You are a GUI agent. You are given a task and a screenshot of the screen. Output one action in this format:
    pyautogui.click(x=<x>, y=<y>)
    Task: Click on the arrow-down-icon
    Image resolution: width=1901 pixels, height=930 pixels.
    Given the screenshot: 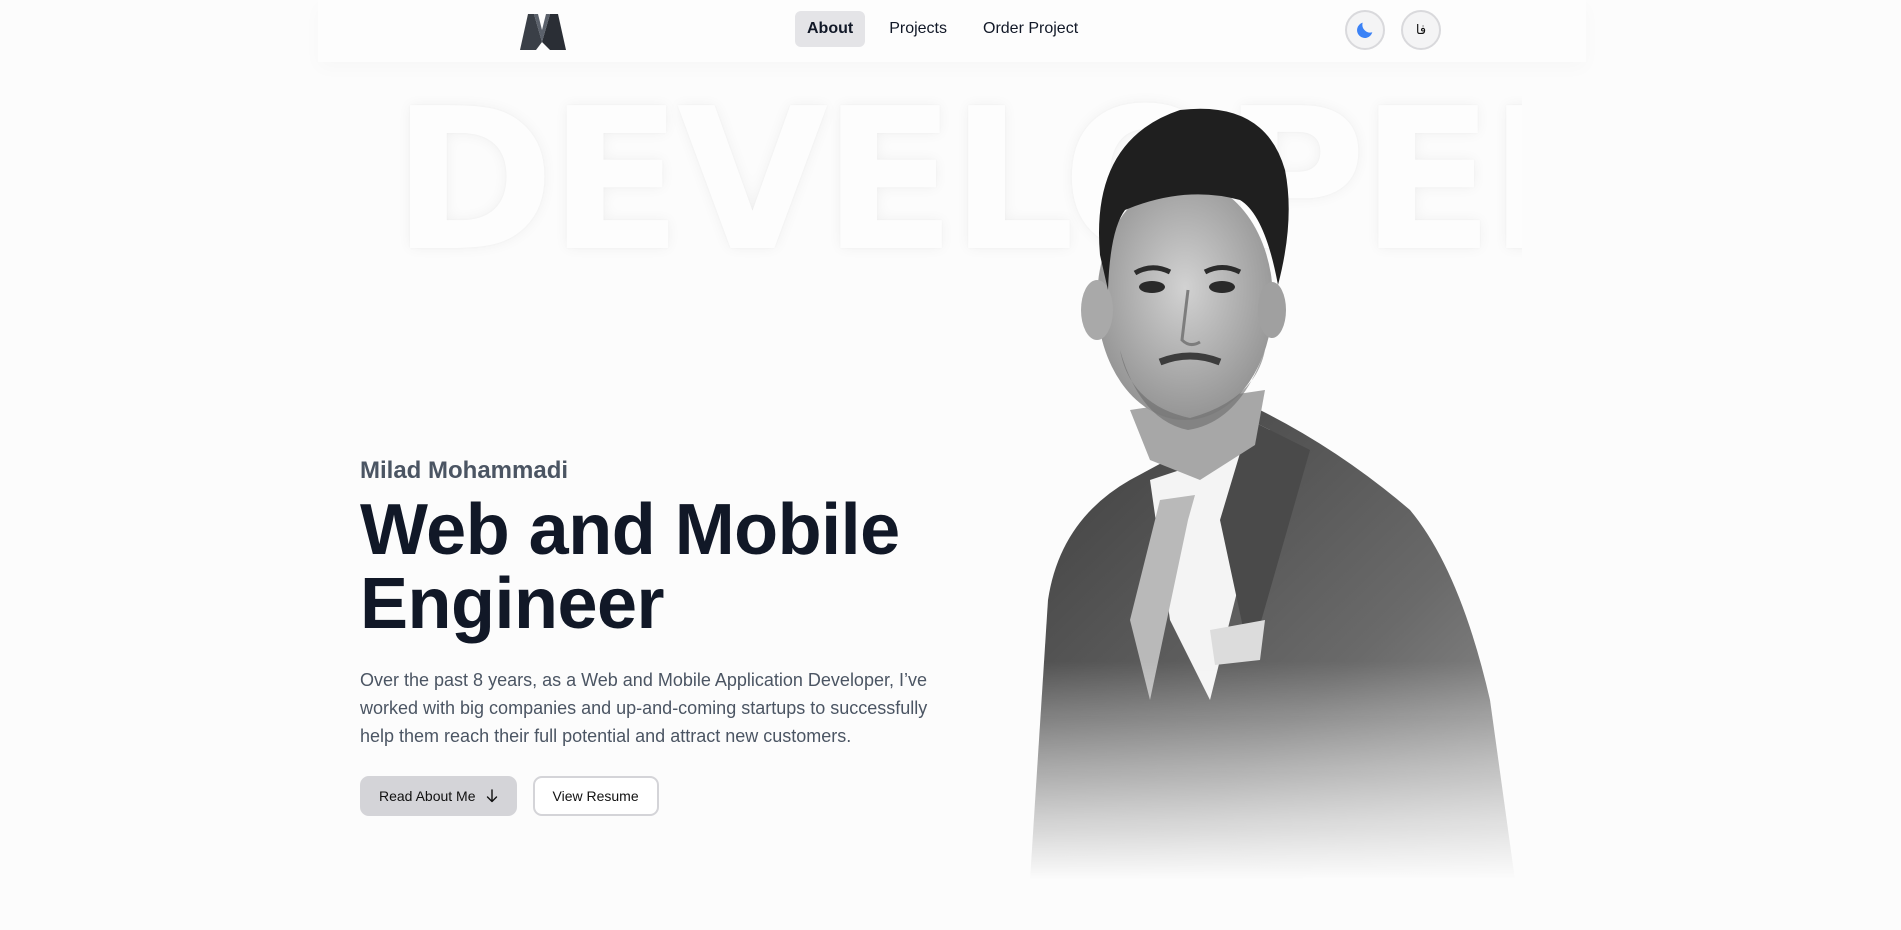 What is the action you would take?
    pyautogui.click(x=491, y=796)
    